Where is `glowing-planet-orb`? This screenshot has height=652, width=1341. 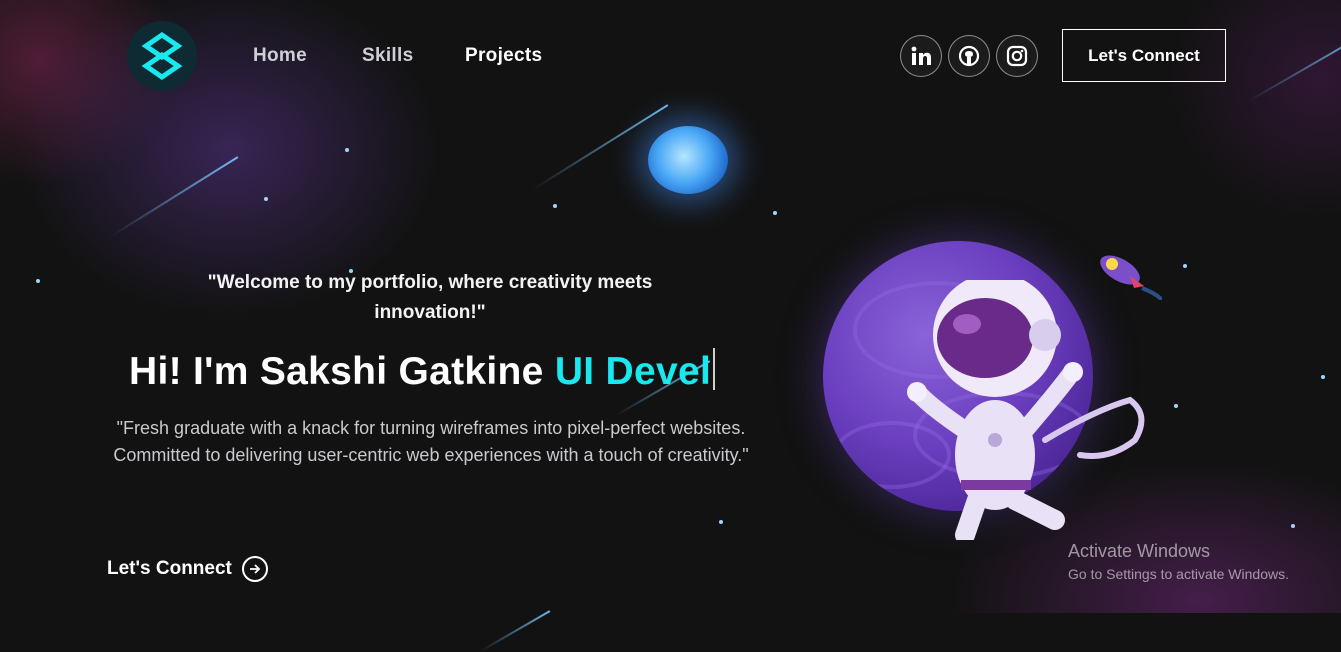 glowing-planet-orb is located at coordinates (688, 160).